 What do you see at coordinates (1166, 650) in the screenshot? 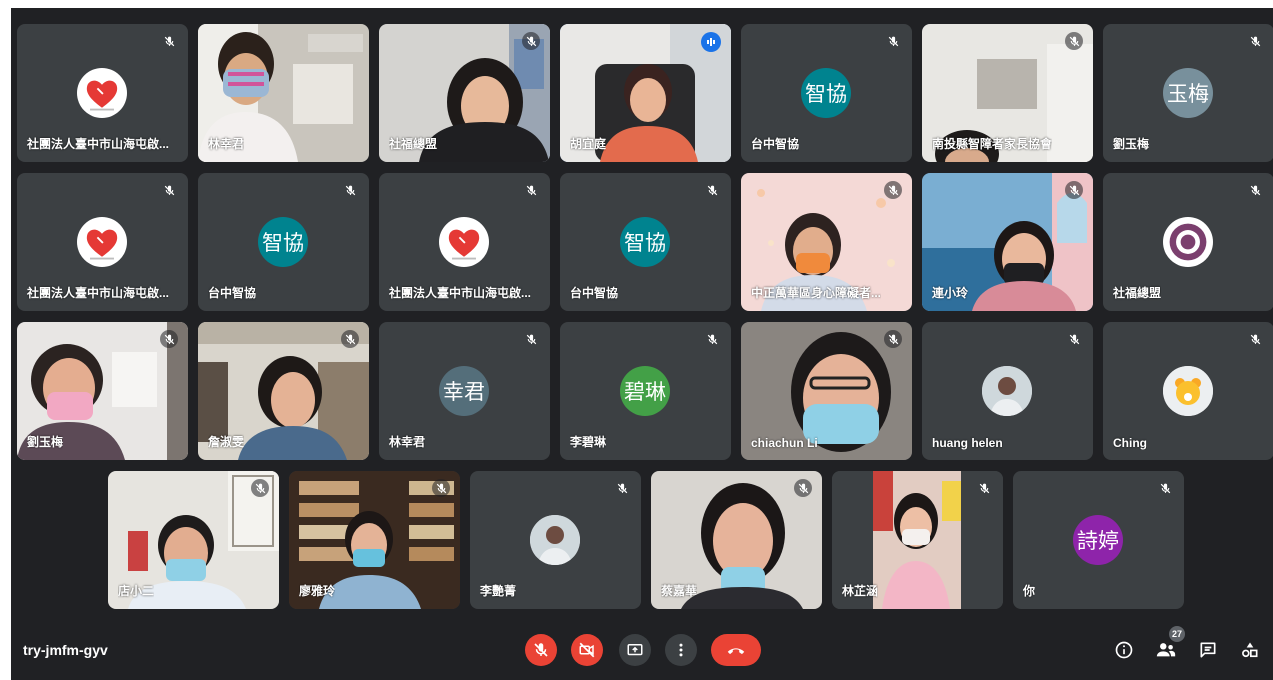
I see `people-icon` at bounding box center [1166, 650].